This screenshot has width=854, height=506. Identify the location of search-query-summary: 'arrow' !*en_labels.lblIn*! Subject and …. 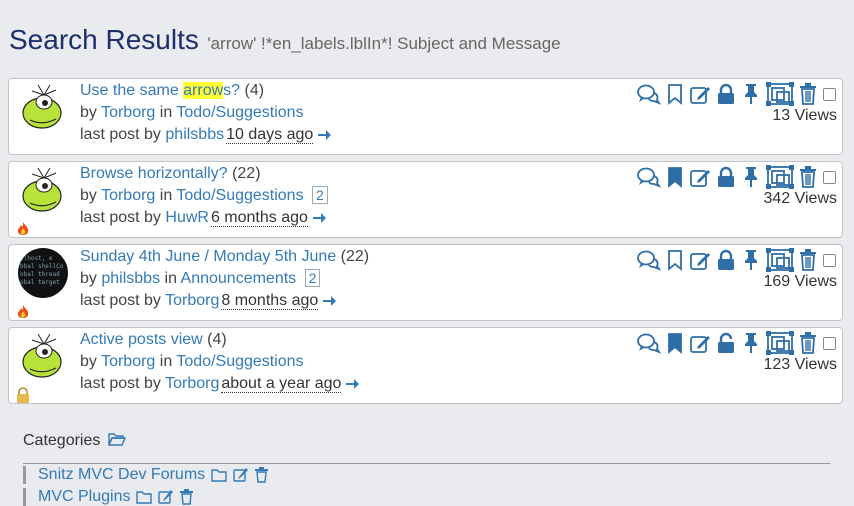
(384, 43).